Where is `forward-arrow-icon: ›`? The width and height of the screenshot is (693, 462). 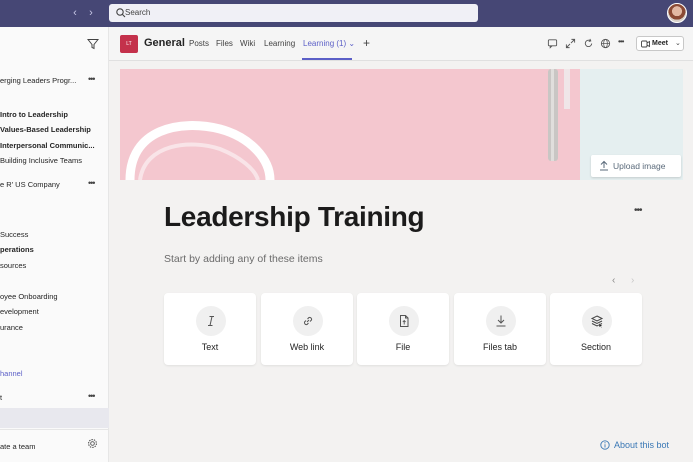
forward-arrow-icon: › is located at coordinates (91, 13).